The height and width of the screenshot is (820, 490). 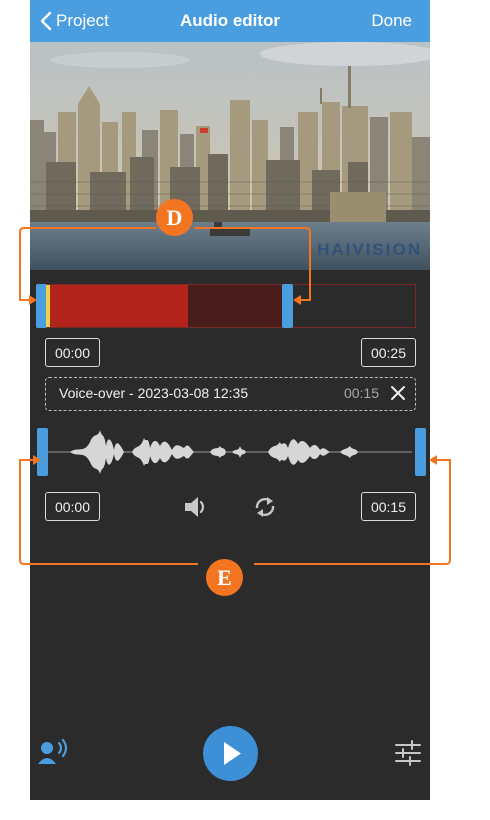 I want to click on callout-e: E, so click(x=224, y=577).